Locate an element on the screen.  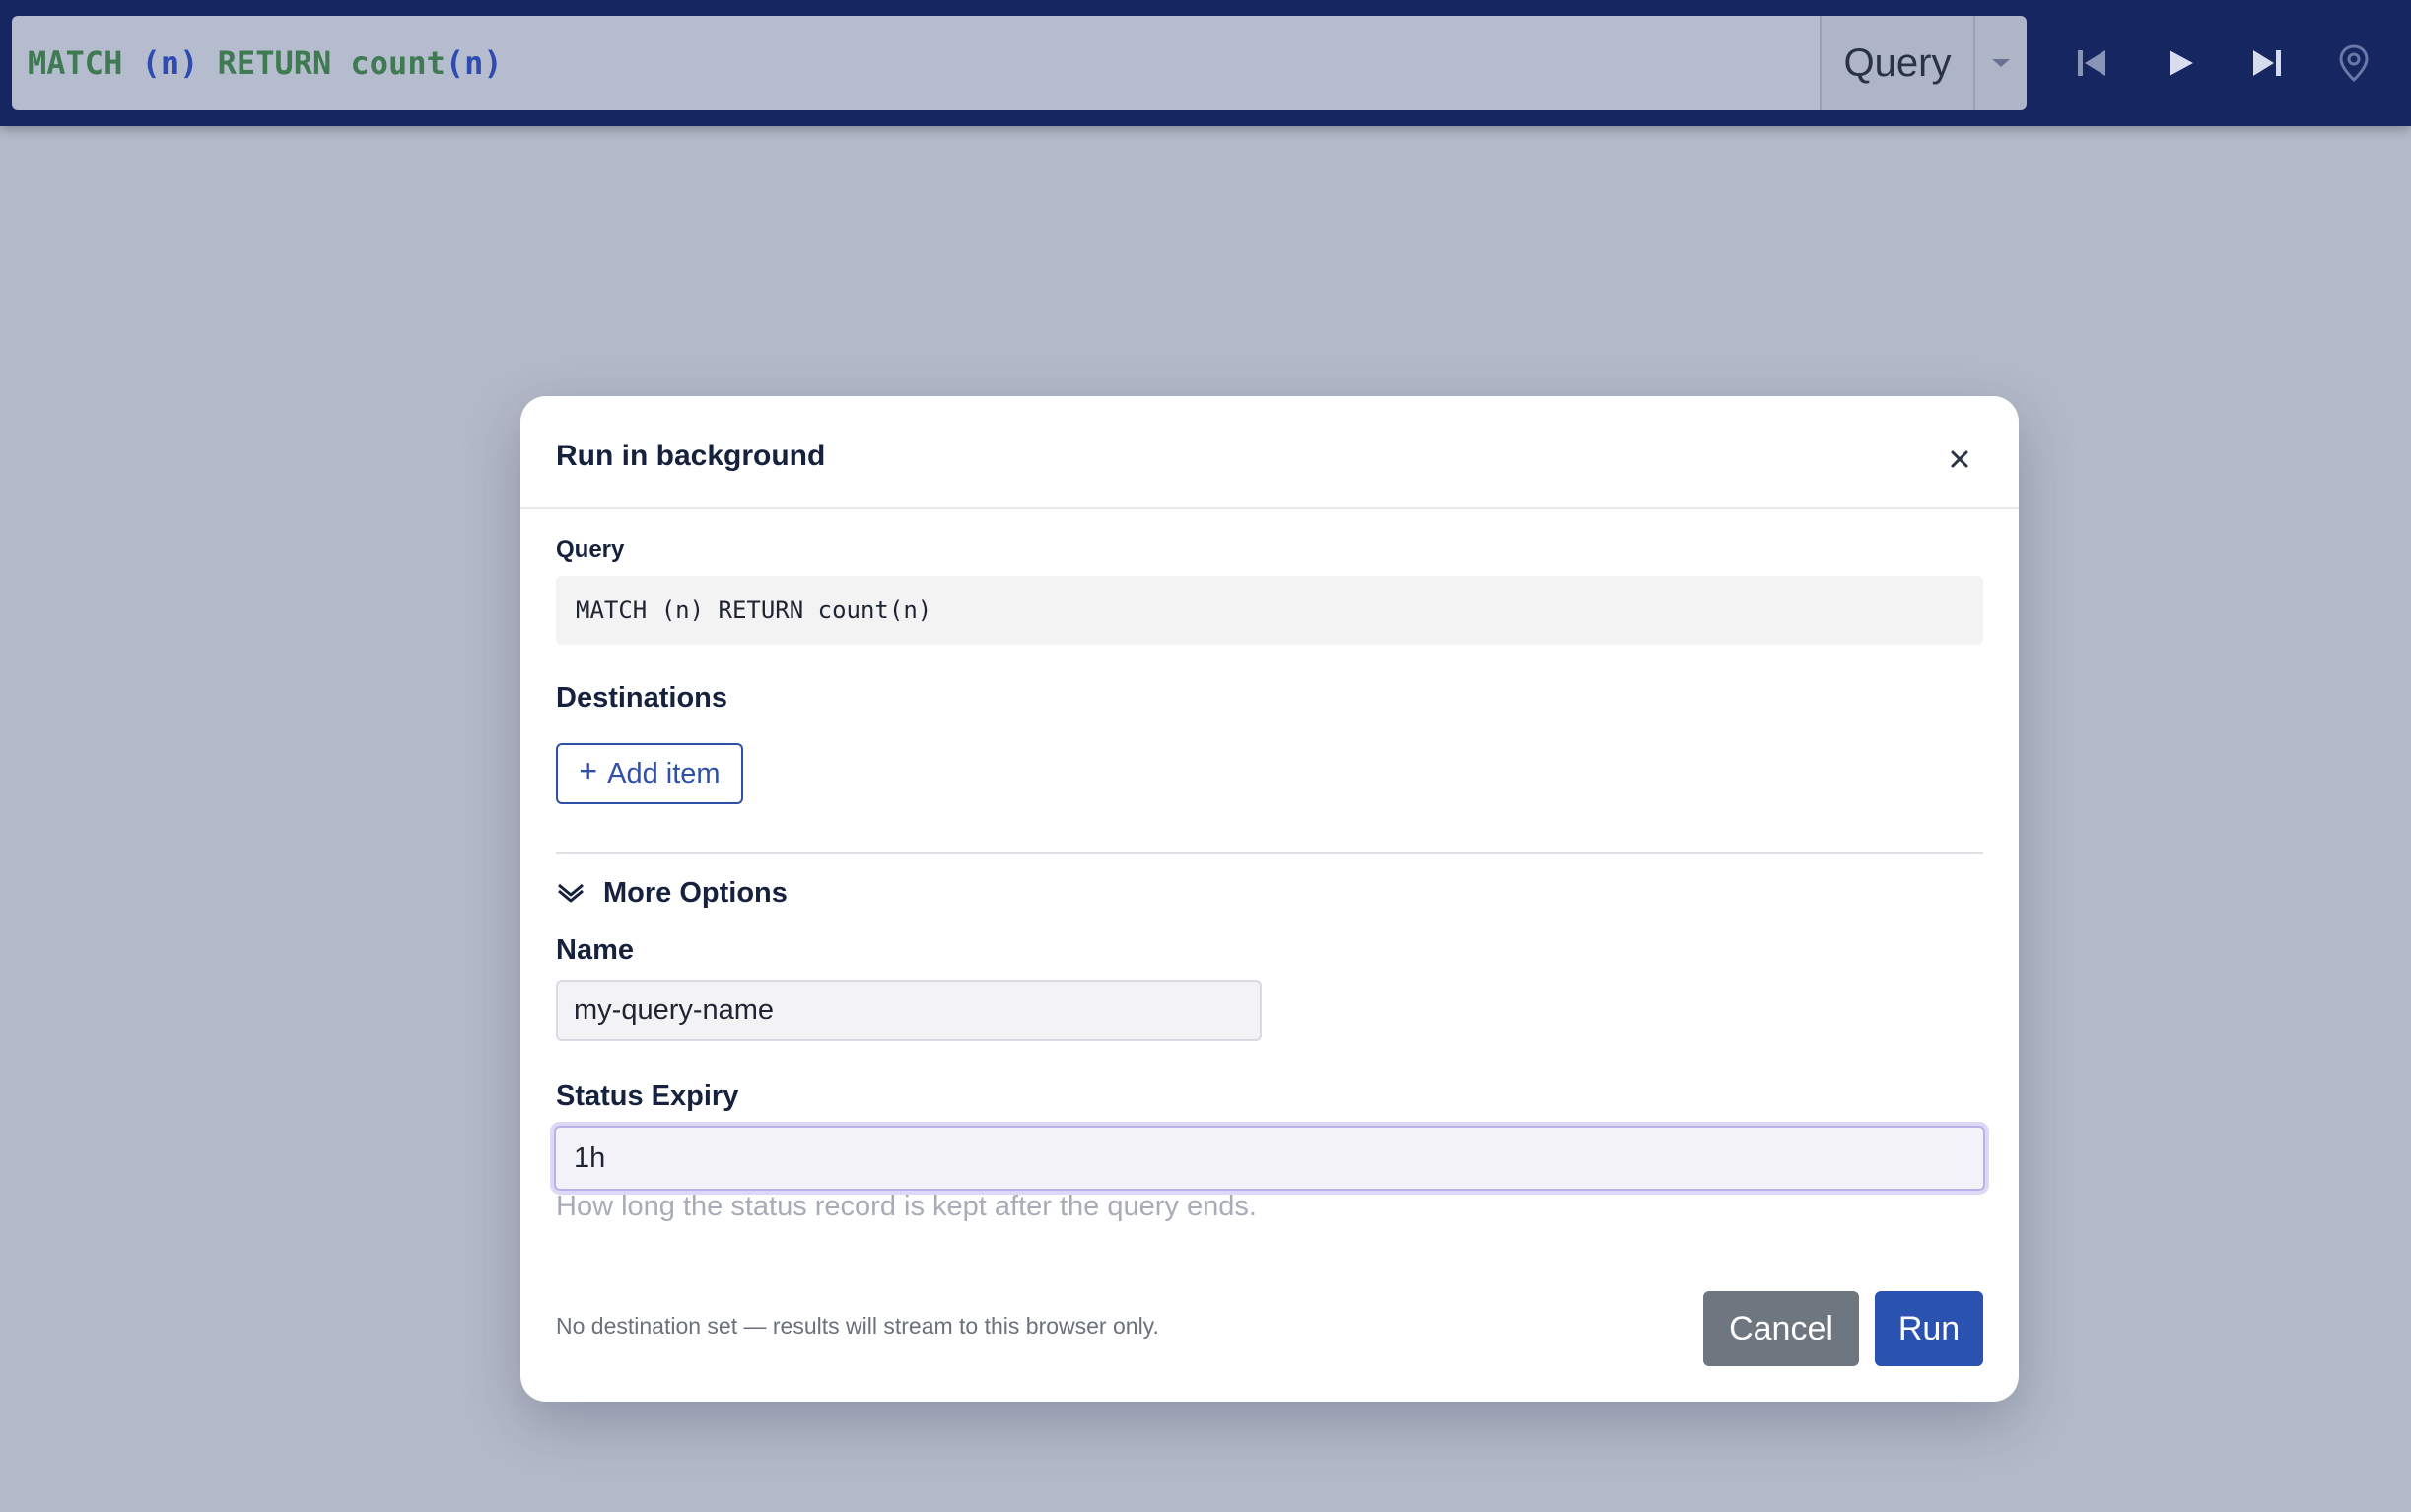
query-button: Query is located at coordinates (1896, 63).